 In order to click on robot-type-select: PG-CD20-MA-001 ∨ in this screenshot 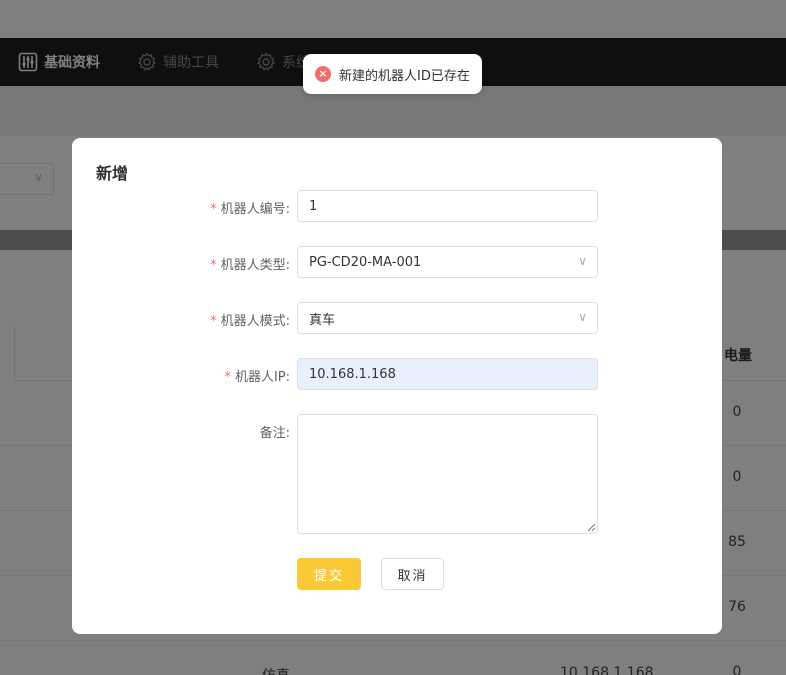, I will do `click(447, 262)`.